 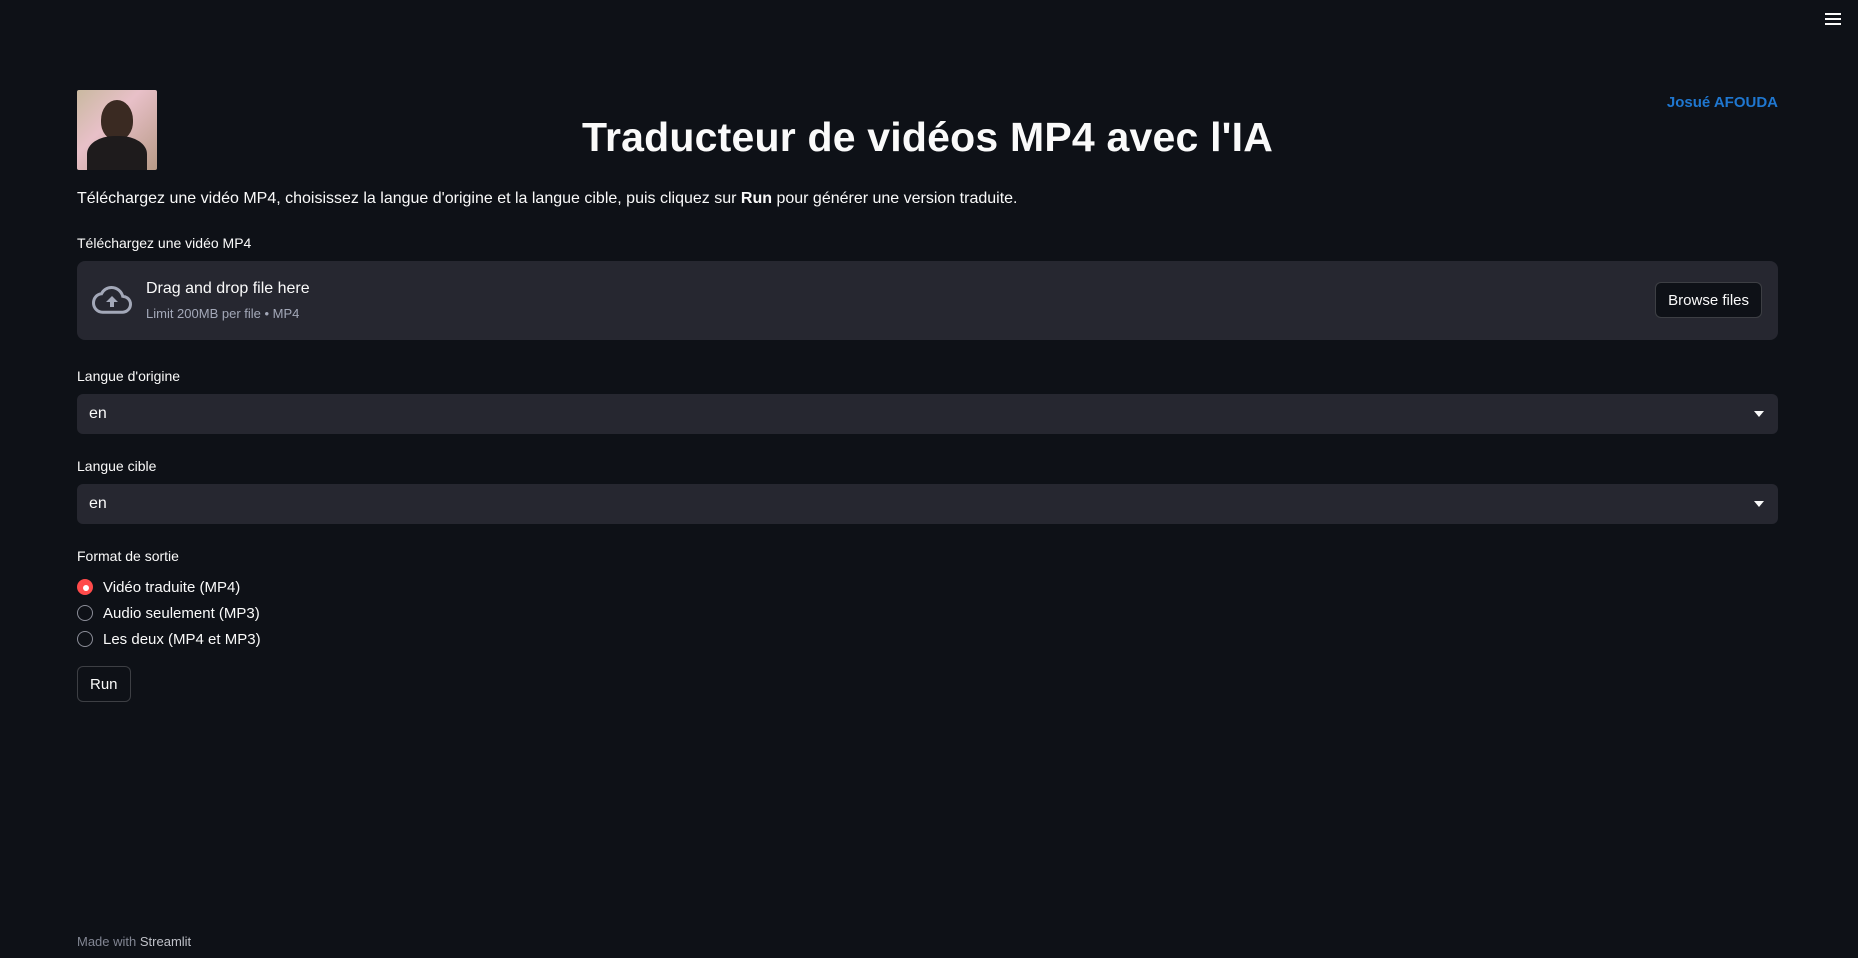 What do you see at coordinates (107, 941) in the screenshot?
I see `footer-prefix: Made with` at bounding box center [107, 941].